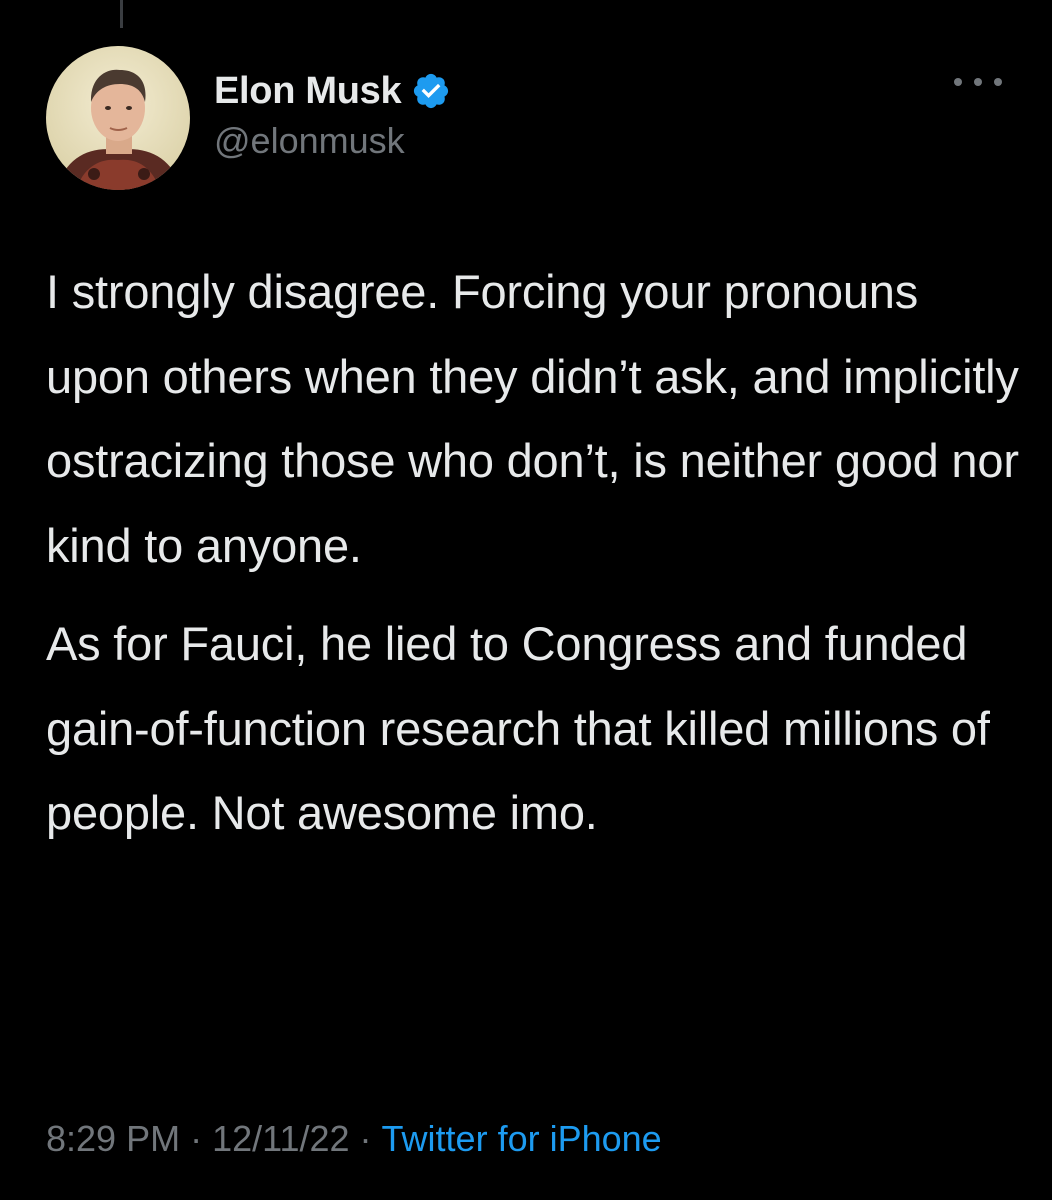 This screenshot has height=1200, width=1052. What do you see at coordinates (522, 1138) in the screenshot?
I see `tweet-source-link: Twitter for iPhone` at bounding box center [522, 1138].